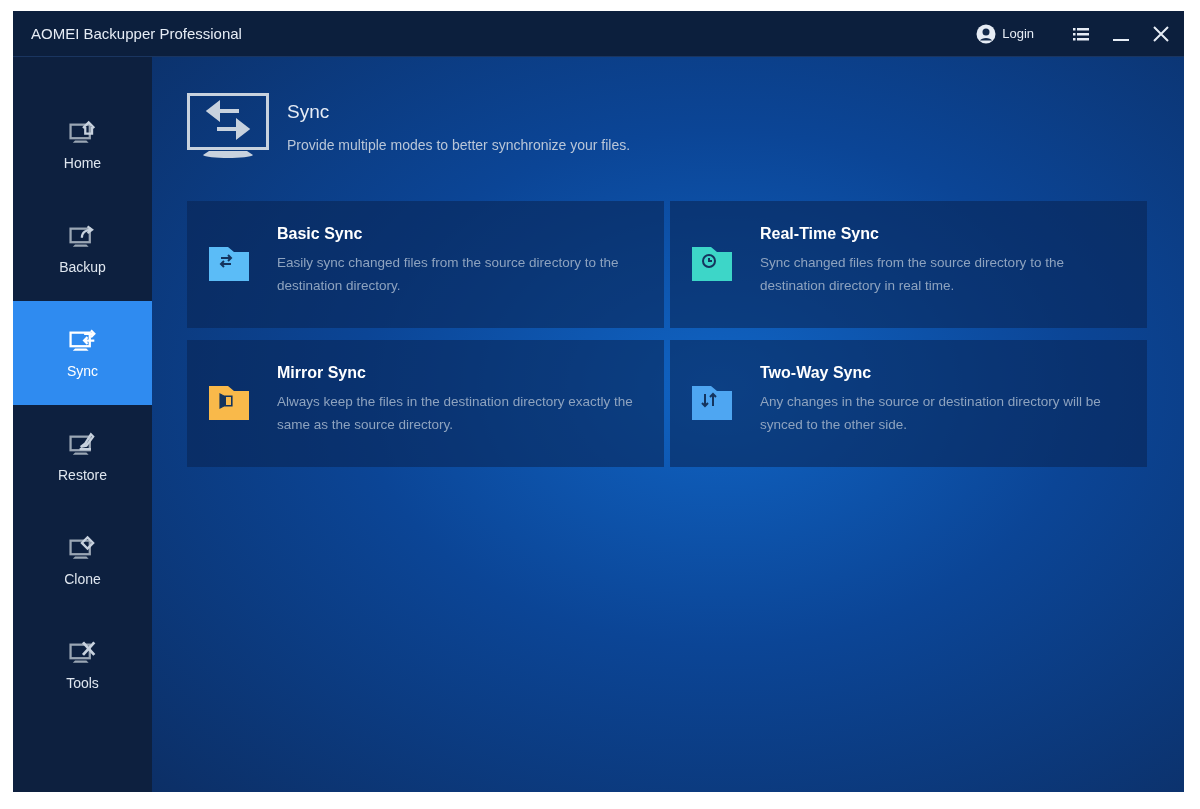 Image resolution: width=1200 pixels, height=809 pixels. I want to click on sidebar-item: Home, so click(82, 145).